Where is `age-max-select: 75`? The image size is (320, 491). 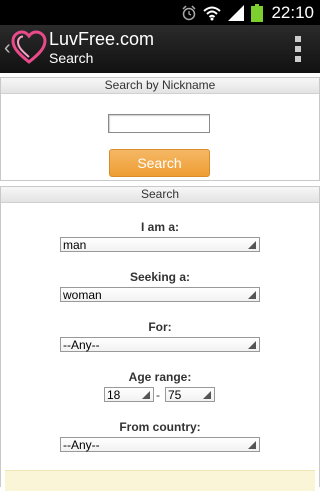 age-max-select: 75 is located at coordinates (190, 394).